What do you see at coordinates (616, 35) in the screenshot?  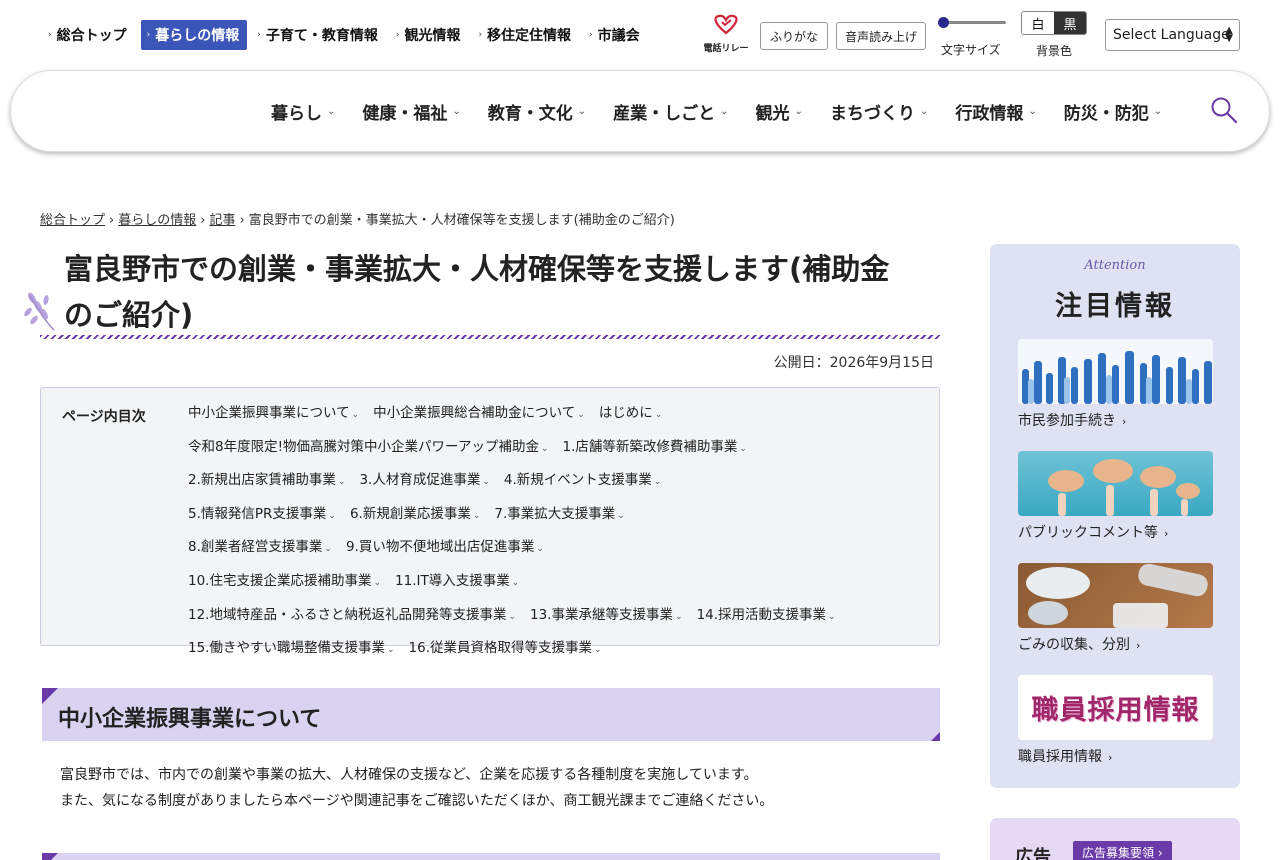 I see `topnav-link-council: › 市議会` at bounding box center [616, 35].